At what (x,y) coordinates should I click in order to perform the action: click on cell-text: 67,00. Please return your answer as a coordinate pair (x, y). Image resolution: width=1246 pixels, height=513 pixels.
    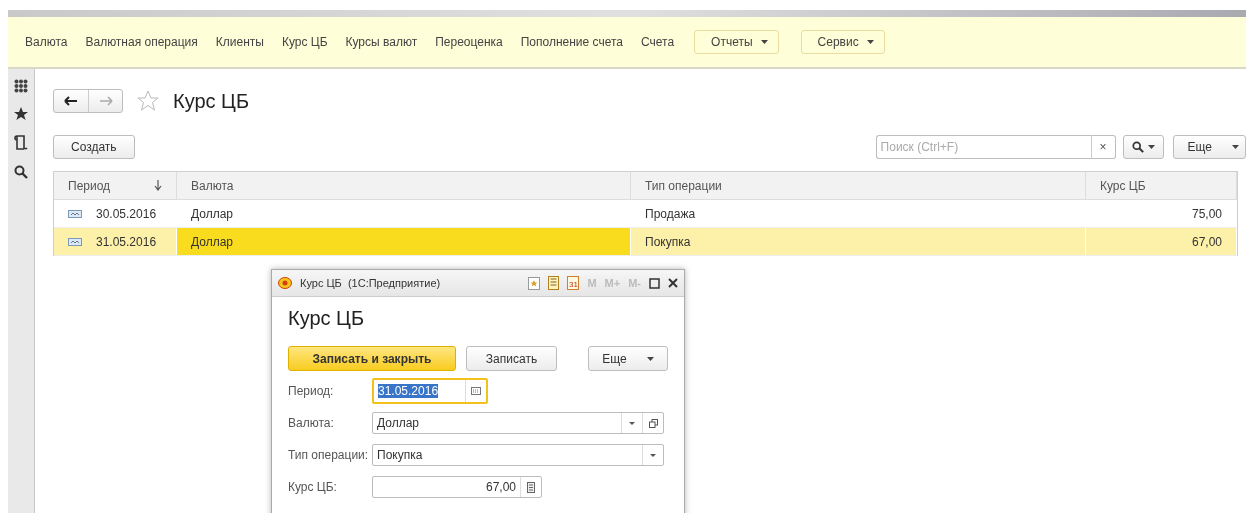
    Looking at the image, I should click on (1206, 241).